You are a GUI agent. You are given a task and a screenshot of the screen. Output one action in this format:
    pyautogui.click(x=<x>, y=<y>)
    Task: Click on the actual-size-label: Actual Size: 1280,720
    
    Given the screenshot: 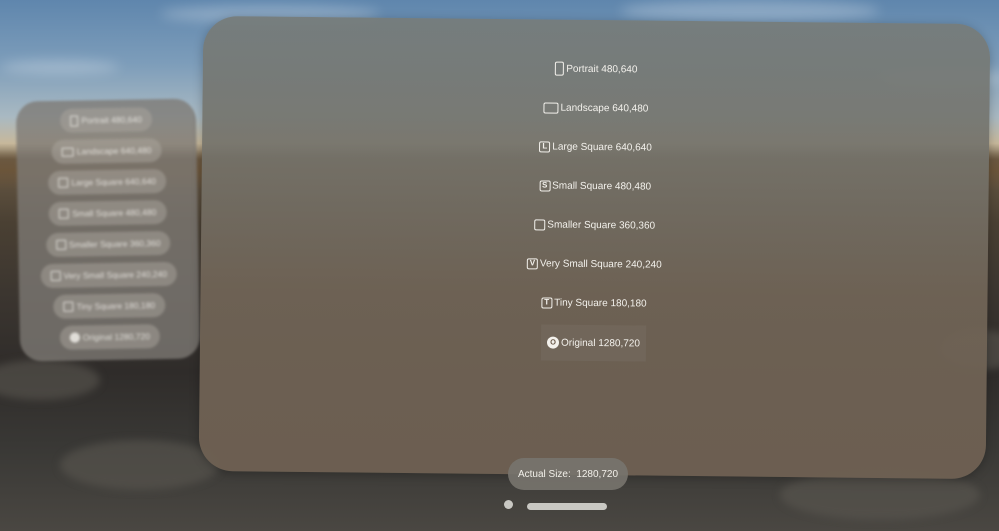 What is the action you would take?
    pyautogui.click(x=568, y=474)
    